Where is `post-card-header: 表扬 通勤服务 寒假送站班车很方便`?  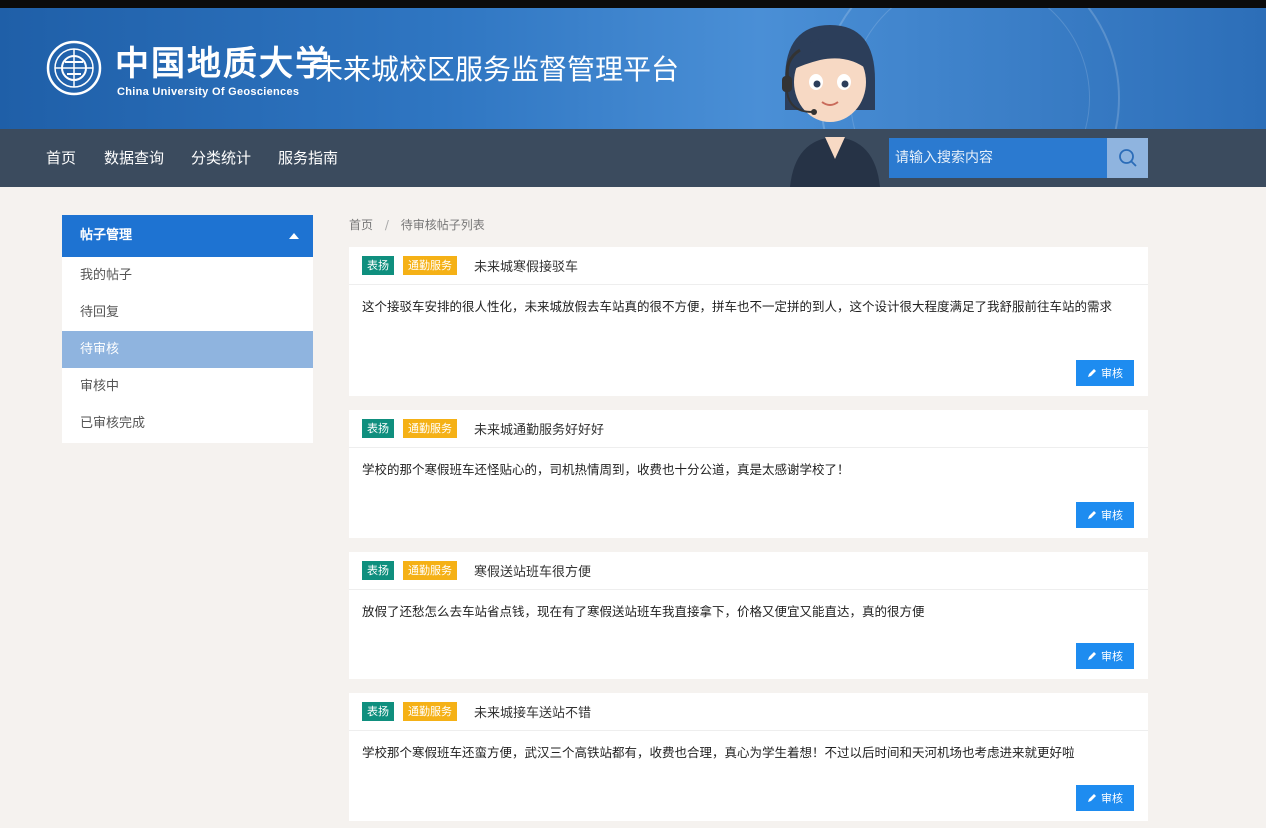 post-card-header: 表扬 通勤服务 寒假送站班车很方便 is located at coordinates (748, 571).